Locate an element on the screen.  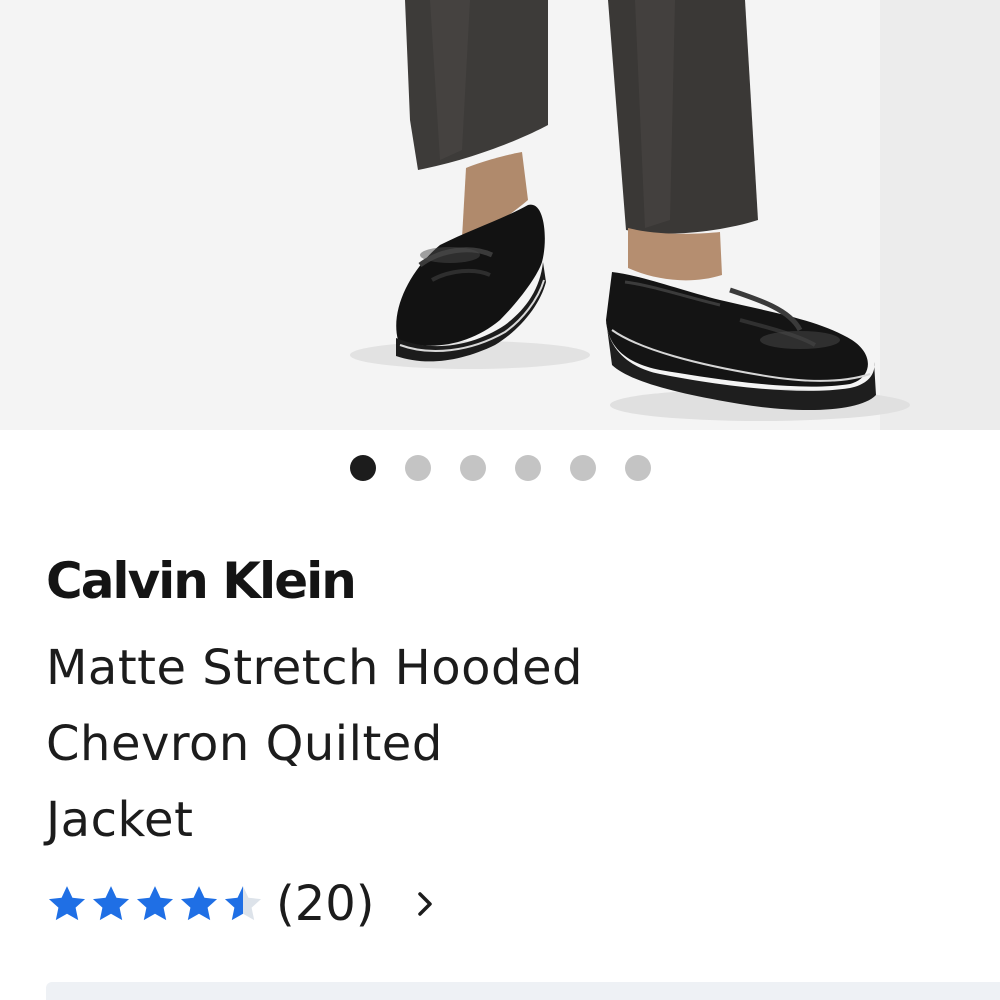
rating-summary-link: (20) is located at coordinates (241, 904).